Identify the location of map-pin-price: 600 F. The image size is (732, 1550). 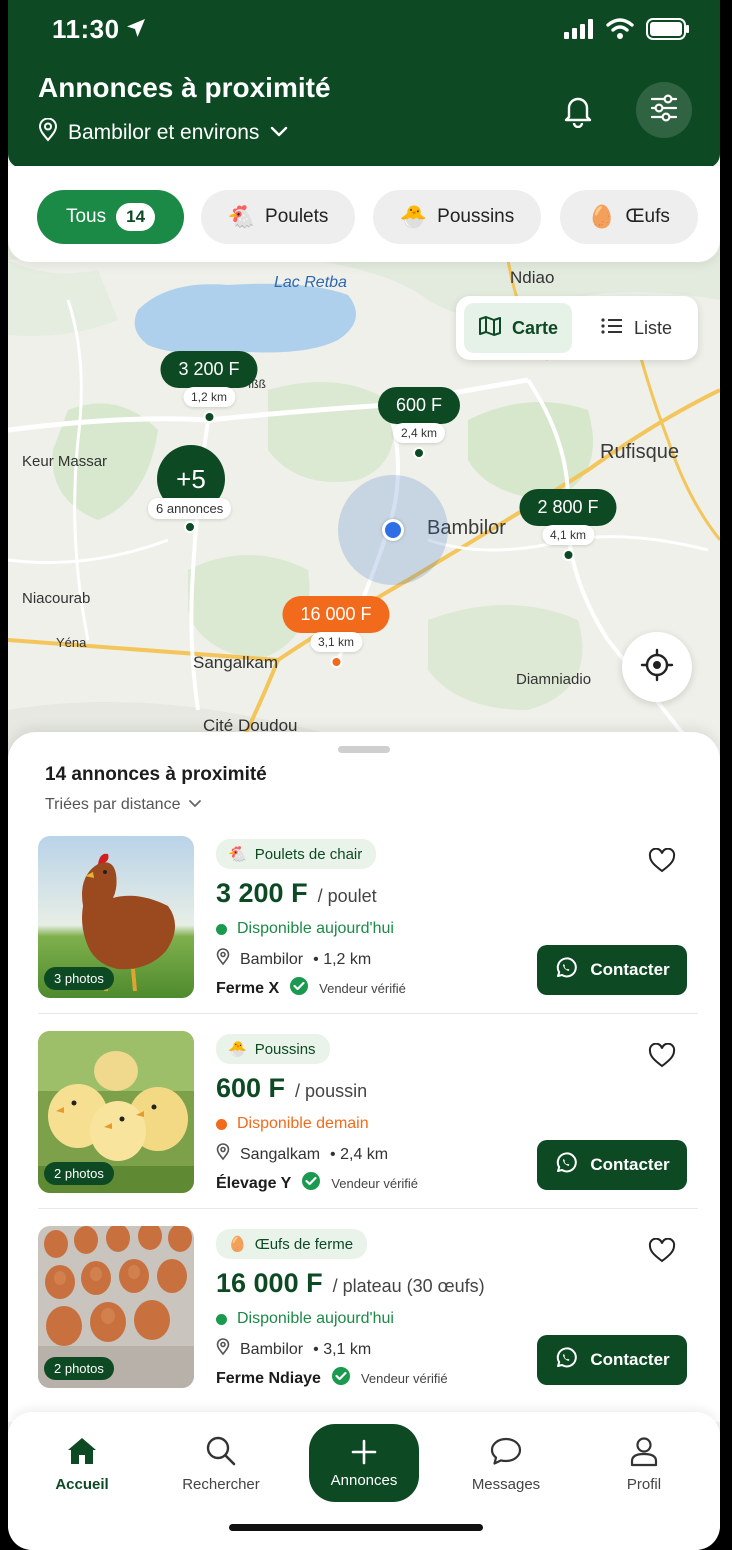
(419, 405).